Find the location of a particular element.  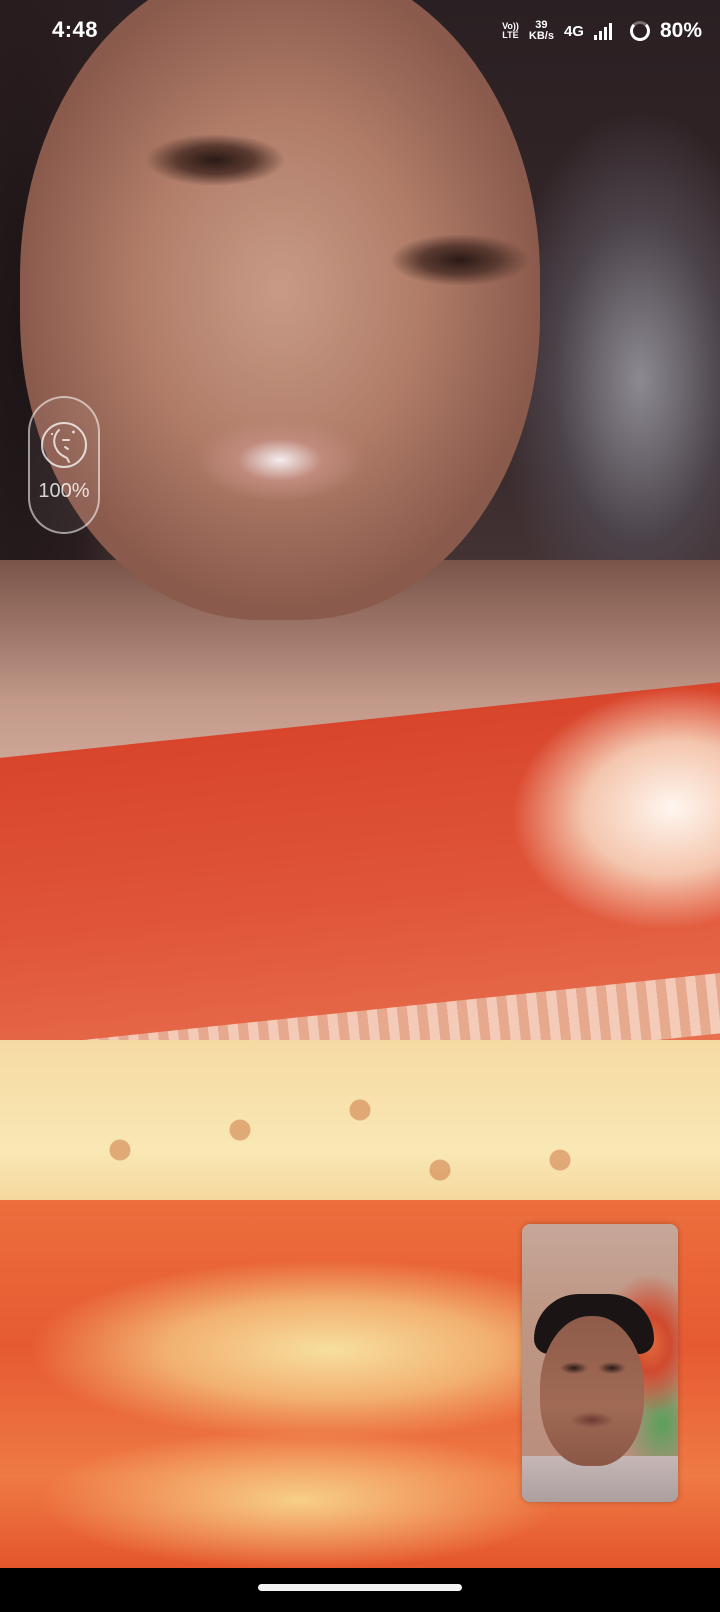

self-preview-face is located at coordinates (592, 1391).